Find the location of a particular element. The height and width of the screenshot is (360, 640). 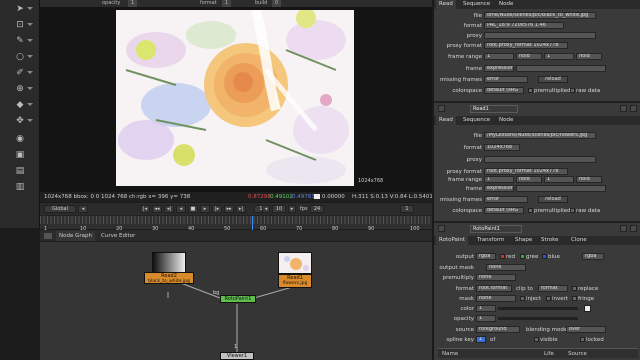

premultiply-dropdown: none is located at coordinates (496, 277).